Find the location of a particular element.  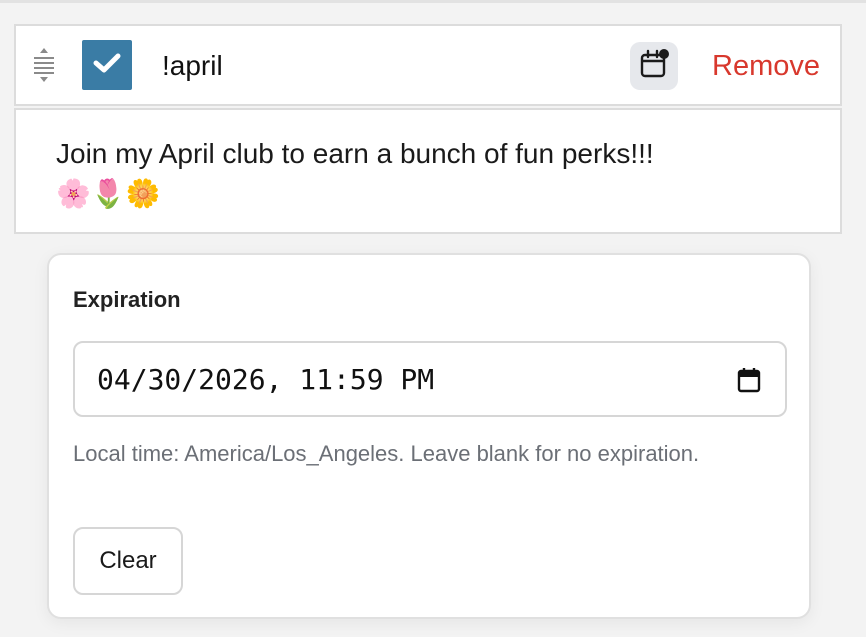

enabled-checkbox is located at coordinates (107, 65).